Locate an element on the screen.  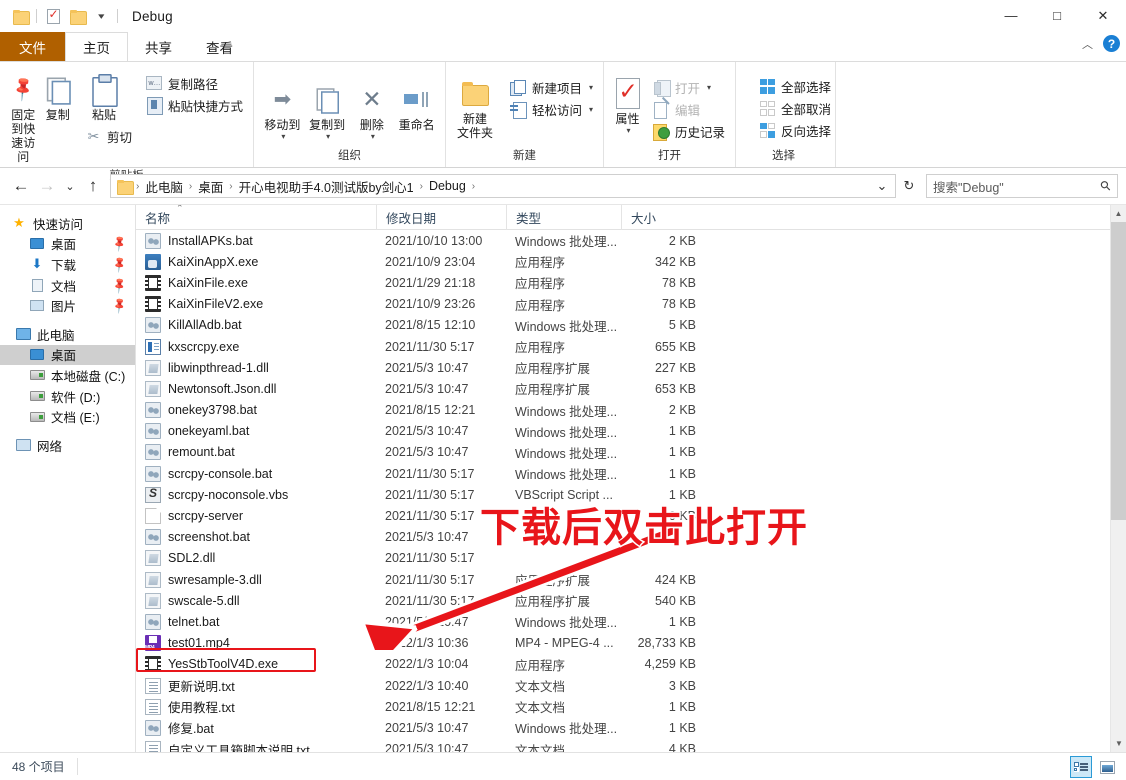
table-row: SDL2.dll 2021/11/30 5:17 is located at coordinates (631, 558).